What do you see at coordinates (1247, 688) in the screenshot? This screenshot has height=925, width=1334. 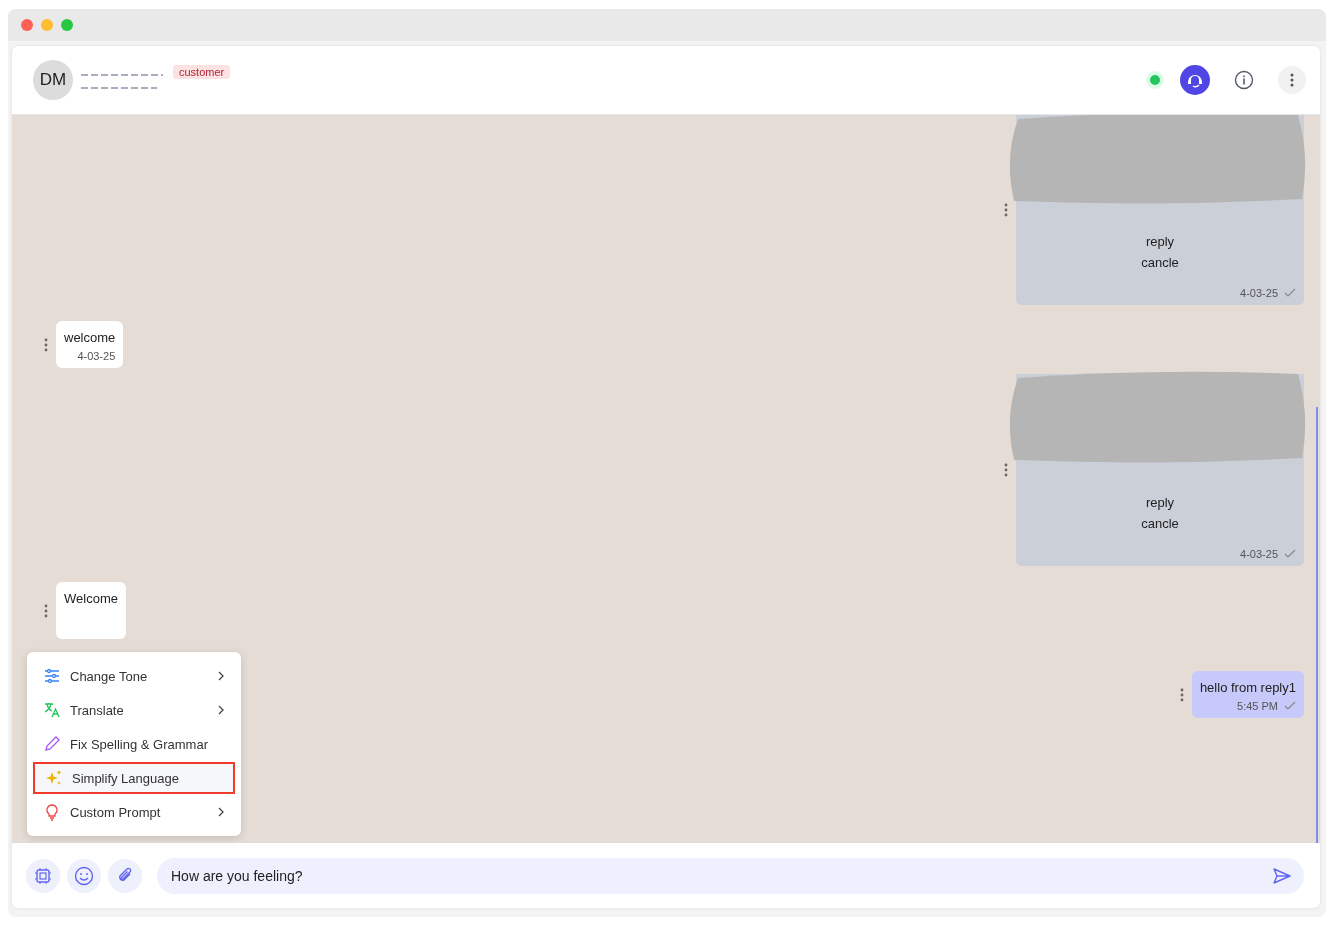 I see `message-text: hello from reply1` at bounding box center [1247, 688].